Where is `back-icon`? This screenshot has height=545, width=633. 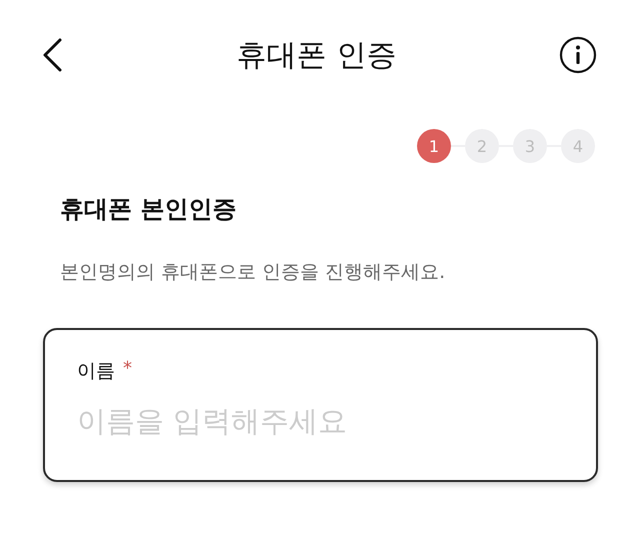
back-icon is located at coordinates (52, 55).